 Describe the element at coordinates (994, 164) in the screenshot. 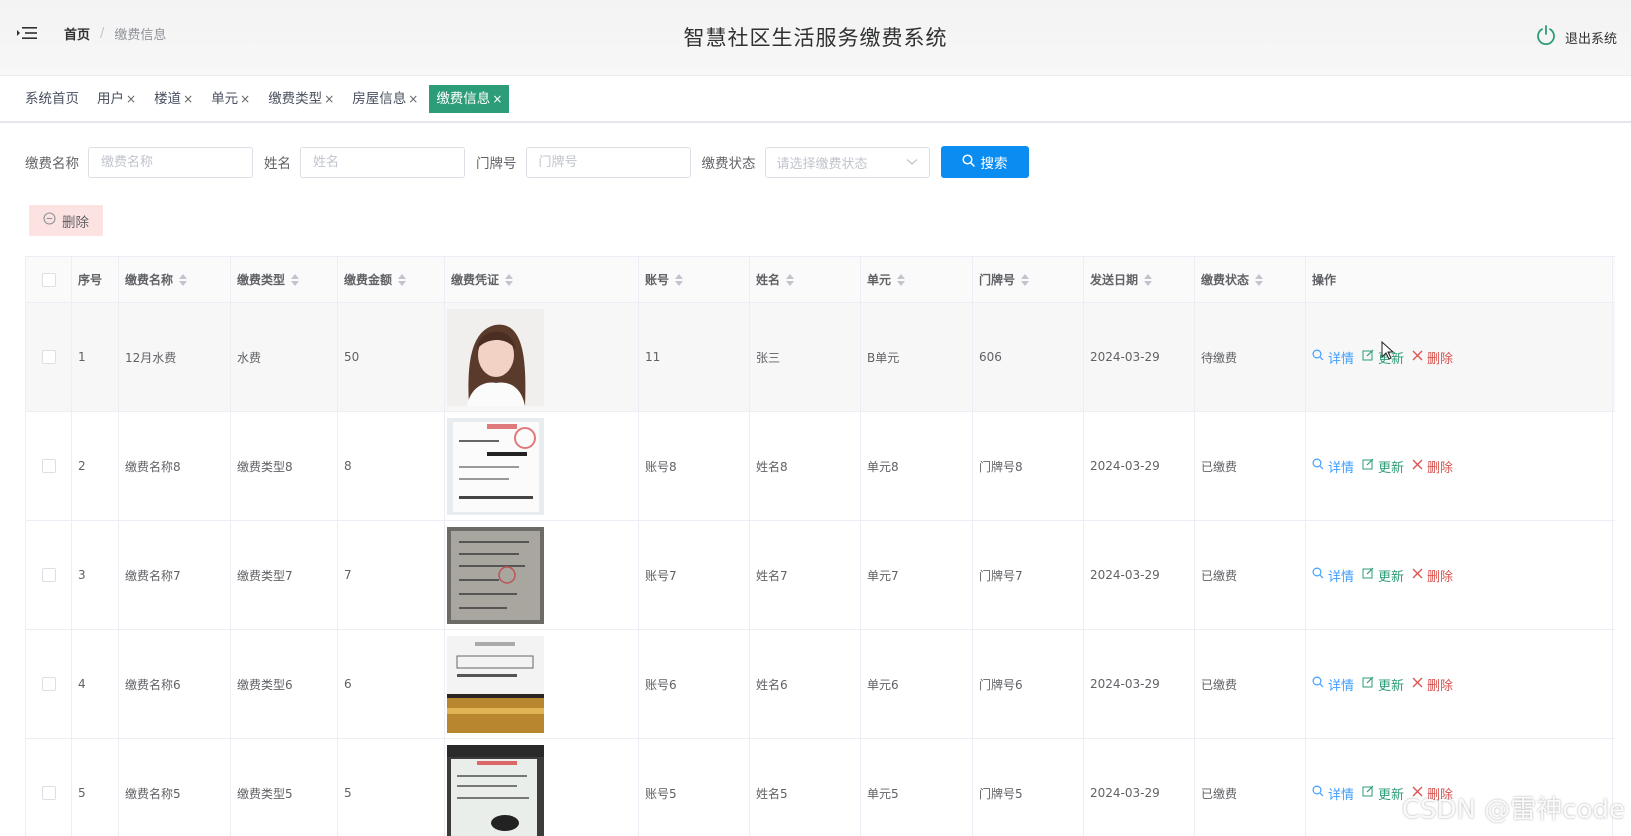

I see `search-button-label: 搜索` at that location.